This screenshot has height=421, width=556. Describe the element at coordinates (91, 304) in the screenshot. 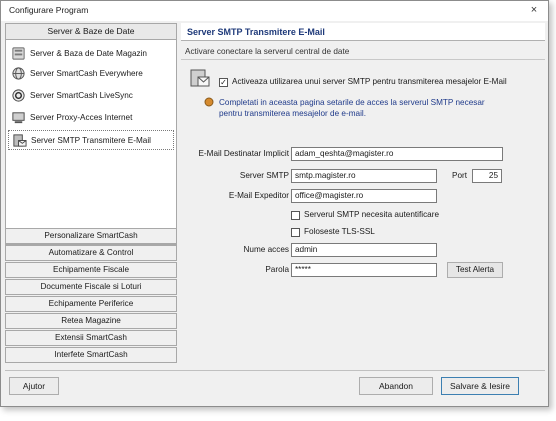

I see `nav-button-echipamente-periferice: Echipamente Periferice` at that location.